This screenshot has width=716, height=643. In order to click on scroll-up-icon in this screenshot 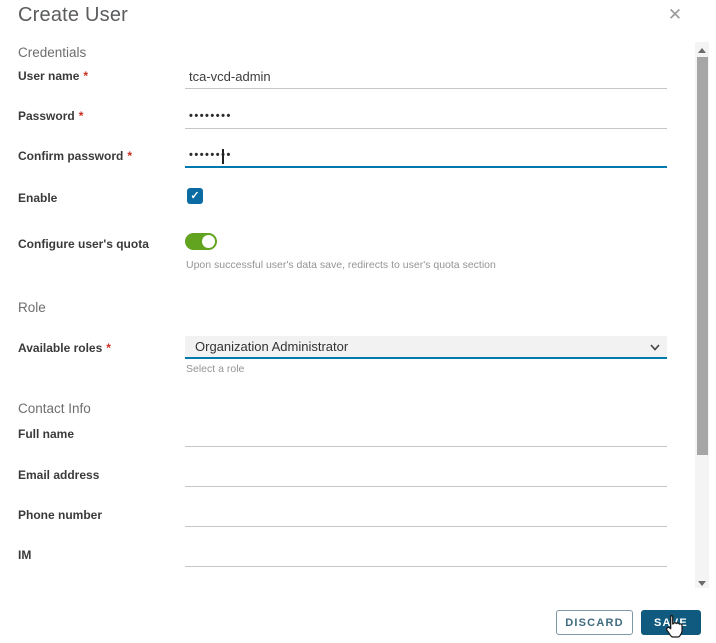, I will do `click(702, 50)`.